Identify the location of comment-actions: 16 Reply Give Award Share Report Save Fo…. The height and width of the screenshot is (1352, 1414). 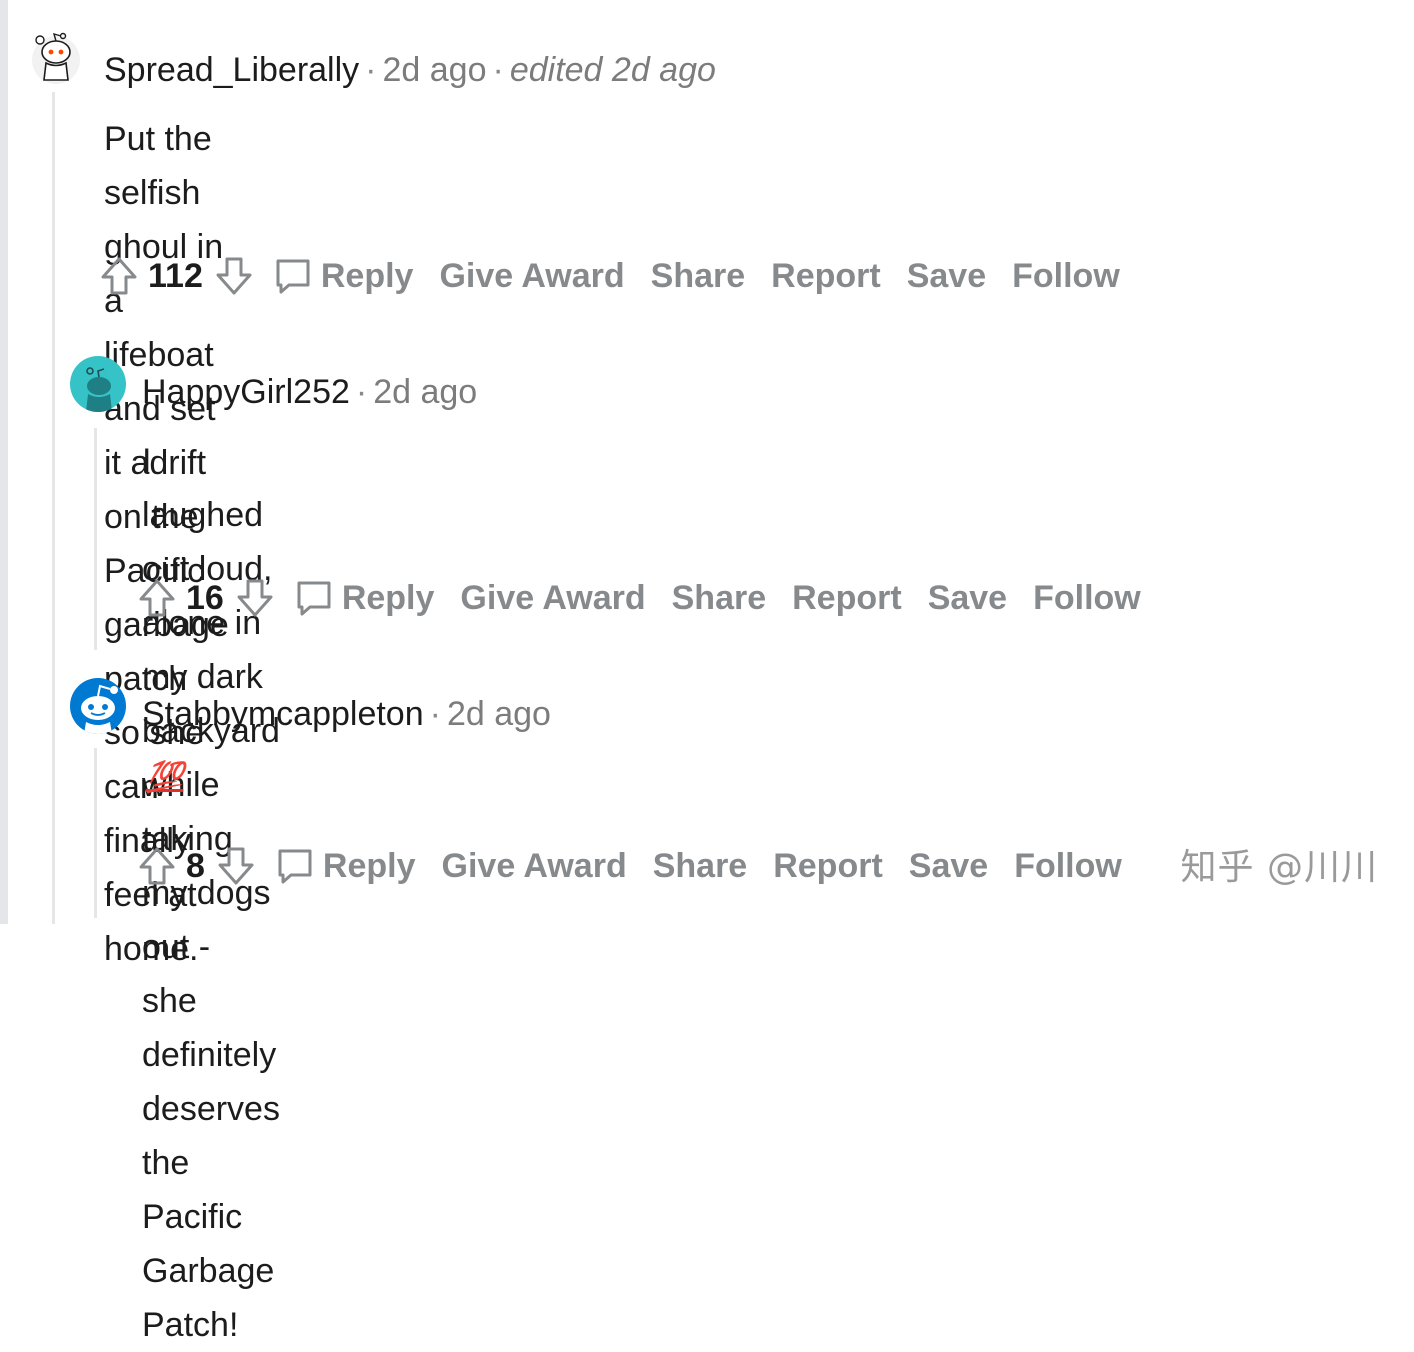
(652, 598).